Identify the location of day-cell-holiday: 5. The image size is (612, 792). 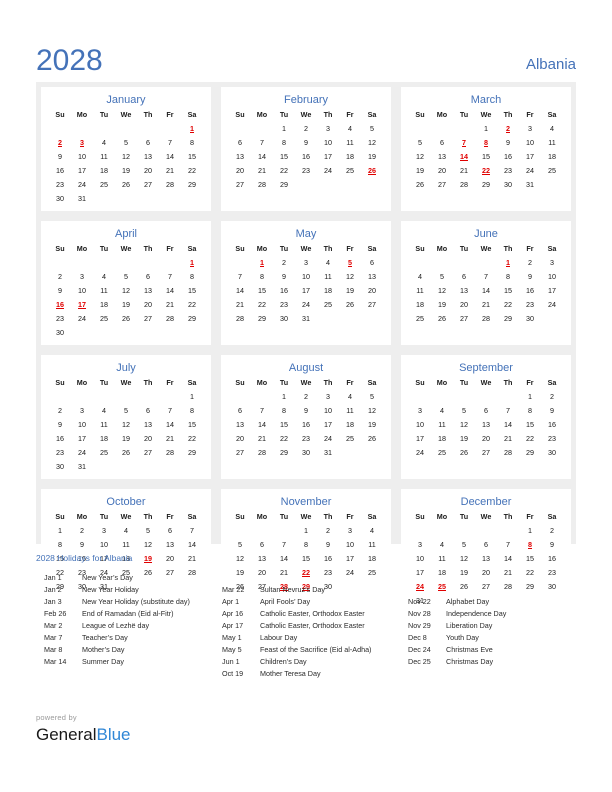
(350, 262).